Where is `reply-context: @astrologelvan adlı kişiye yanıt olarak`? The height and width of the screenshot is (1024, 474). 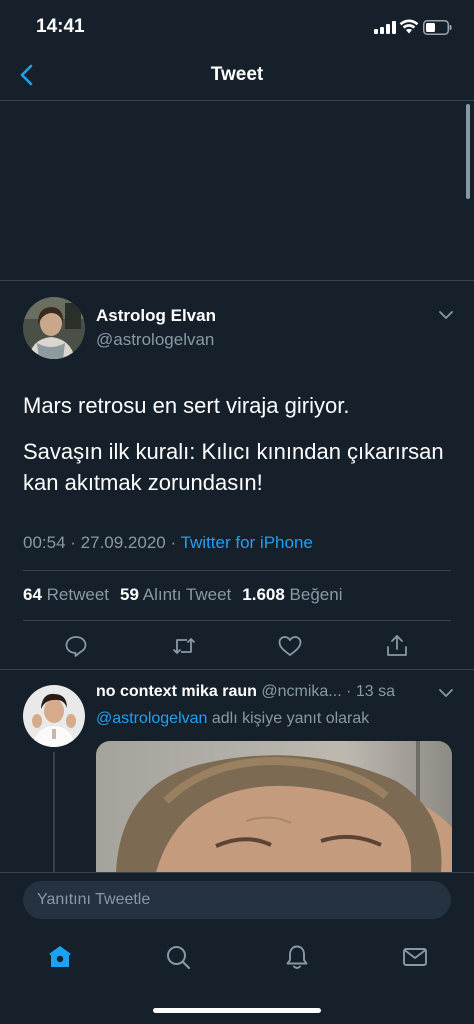
reply-context: @astrologelvan adlı kişiye yanıt olarak is located at coordinates (232, 719).